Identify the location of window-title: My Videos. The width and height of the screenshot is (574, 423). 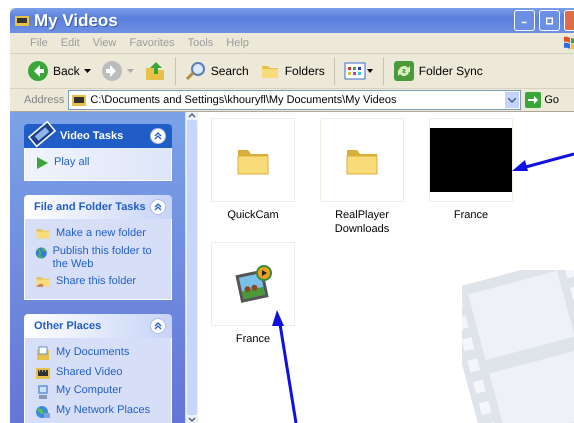
(76, 20).